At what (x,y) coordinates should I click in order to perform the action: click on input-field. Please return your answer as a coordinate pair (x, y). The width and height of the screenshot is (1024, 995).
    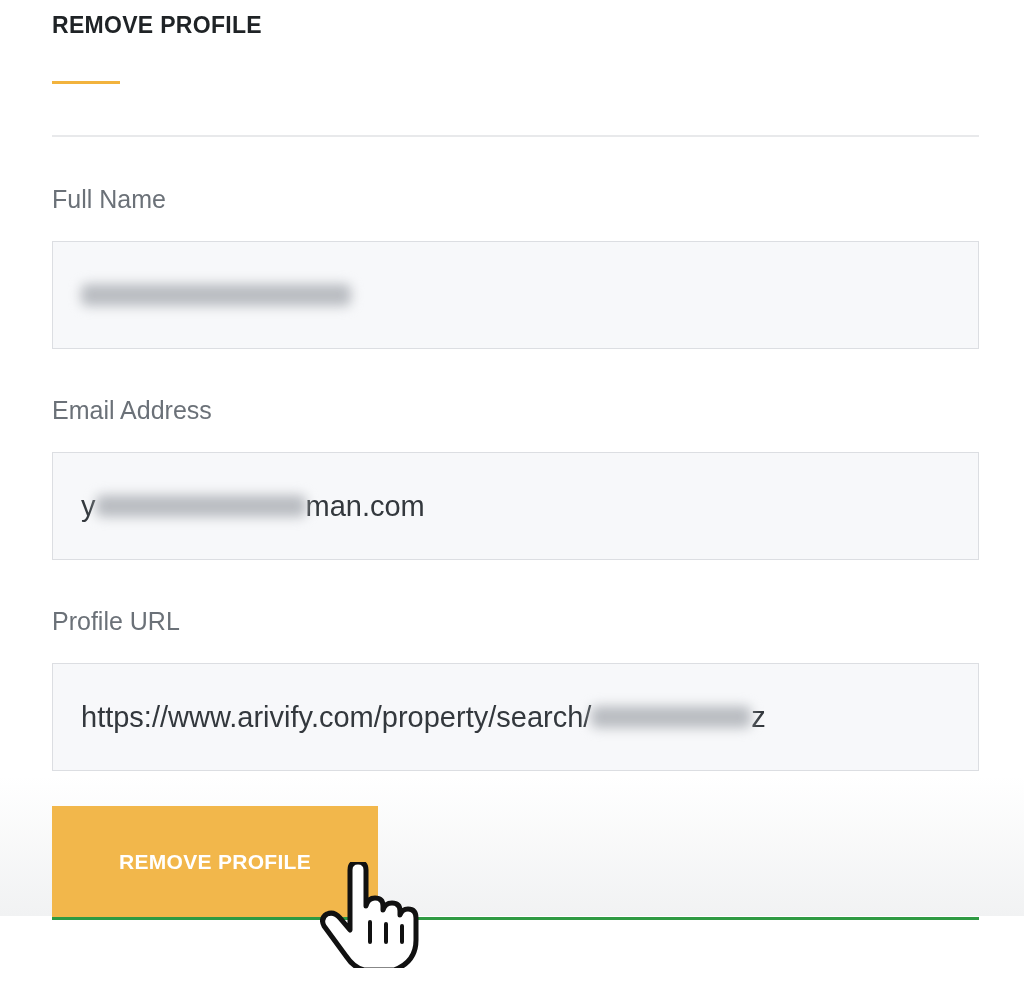
    Looking at the image, I should click on (515, 295).